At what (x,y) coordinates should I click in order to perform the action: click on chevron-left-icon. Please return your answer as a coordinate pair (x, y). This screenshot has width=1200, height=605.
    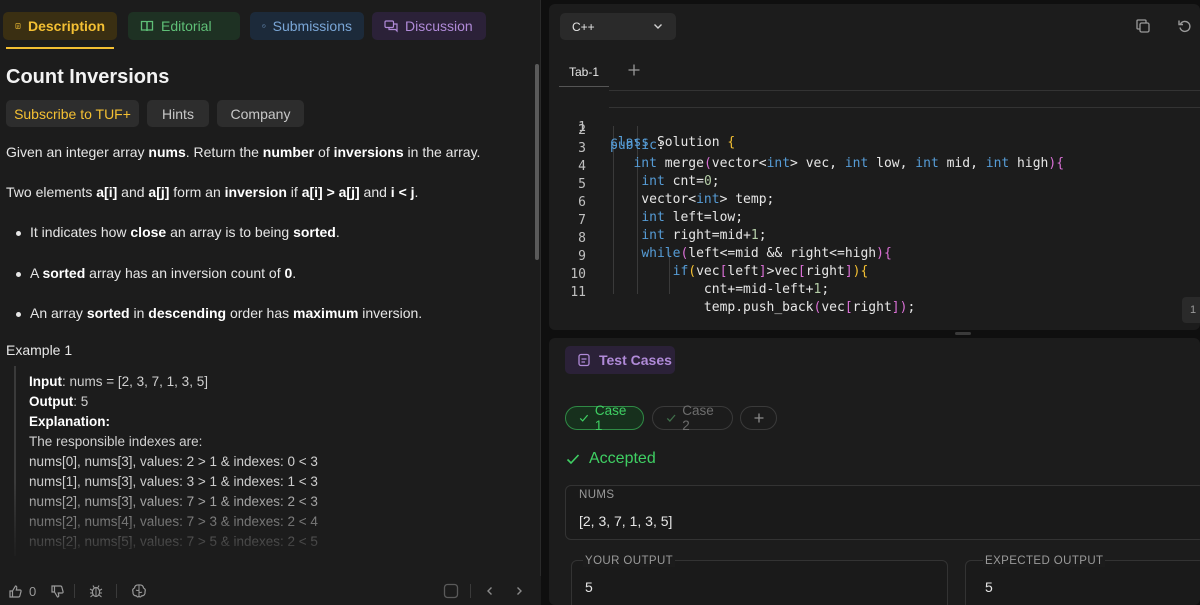
    Looking at the image, I should click on (489, 591).